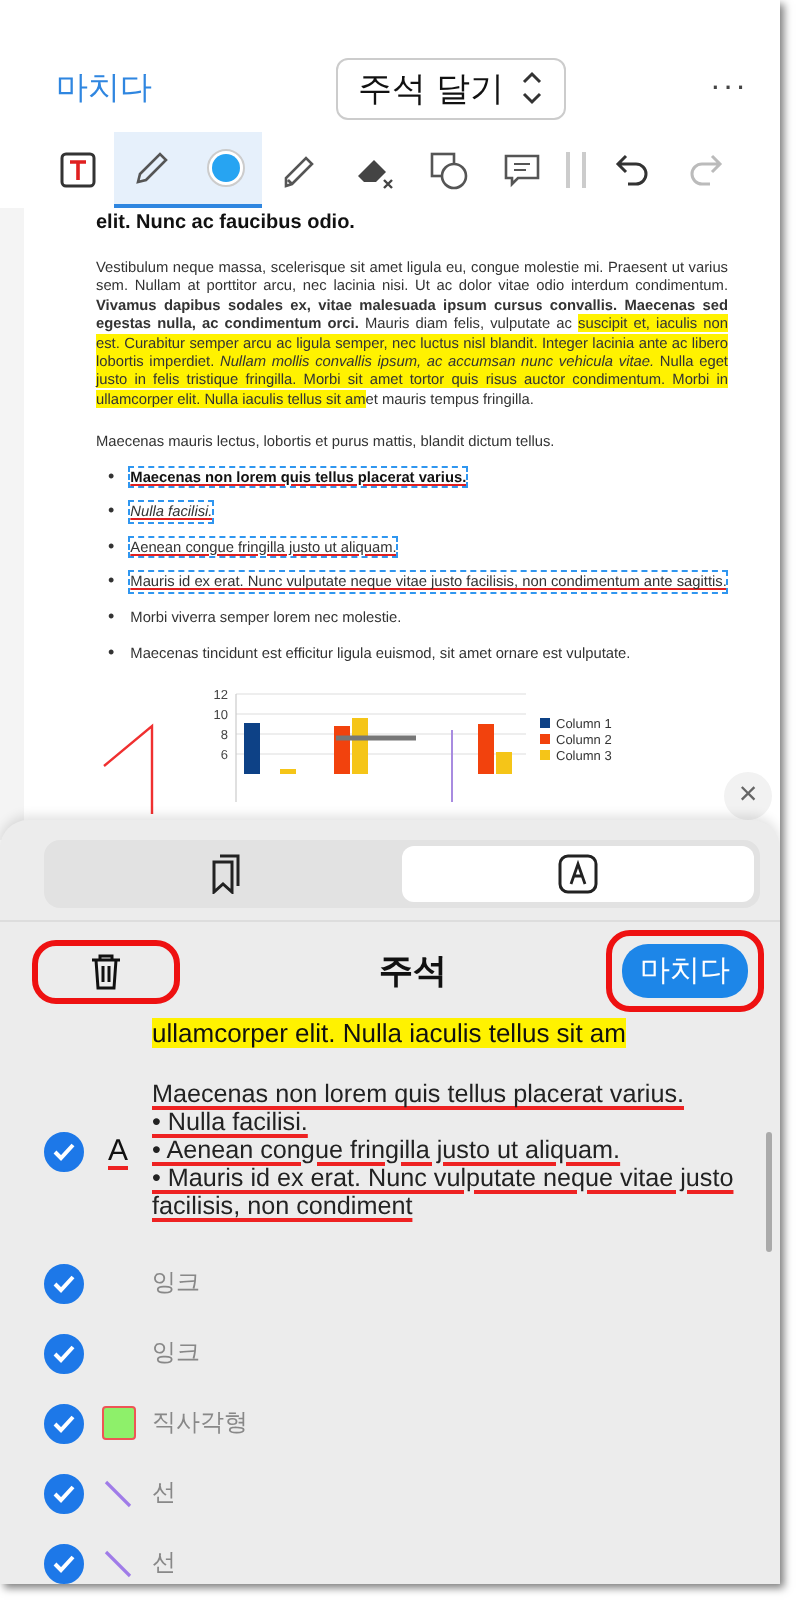 This screenshot has width=802, height=1602. What do you see at coordinates (451, 88) in the screenshot?
I see `mode-dropdown: 주석 달기` at bounding box center [451, 88].